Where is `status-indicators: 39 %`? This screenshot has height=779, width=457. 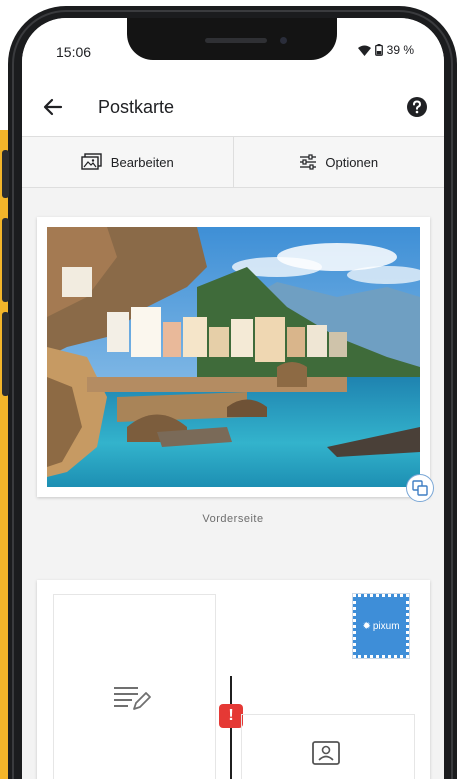
status-indicators: 39 % is located at coordinates (385, 50).